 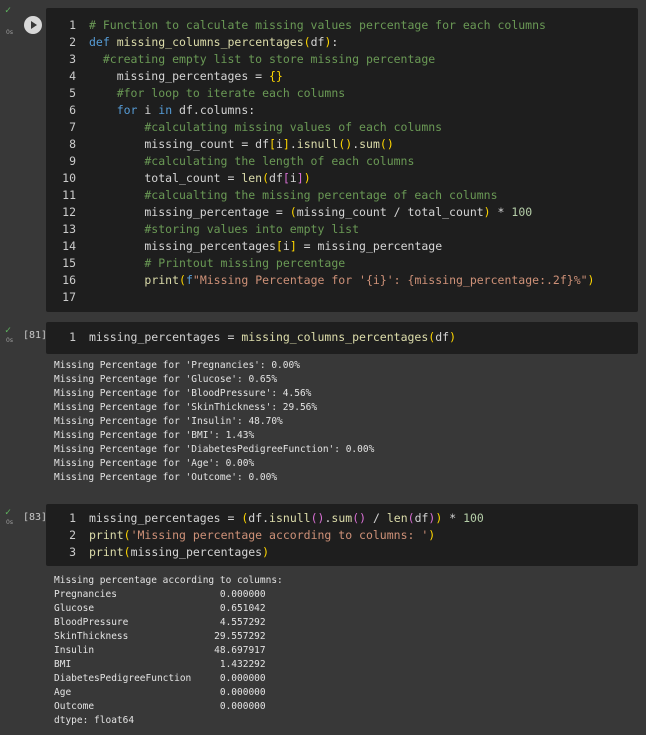 What do you see at coordinates (160, 608) in the screenshot?
I see `output-line: Glucose 0.651042` at bounding box center [160, 608].